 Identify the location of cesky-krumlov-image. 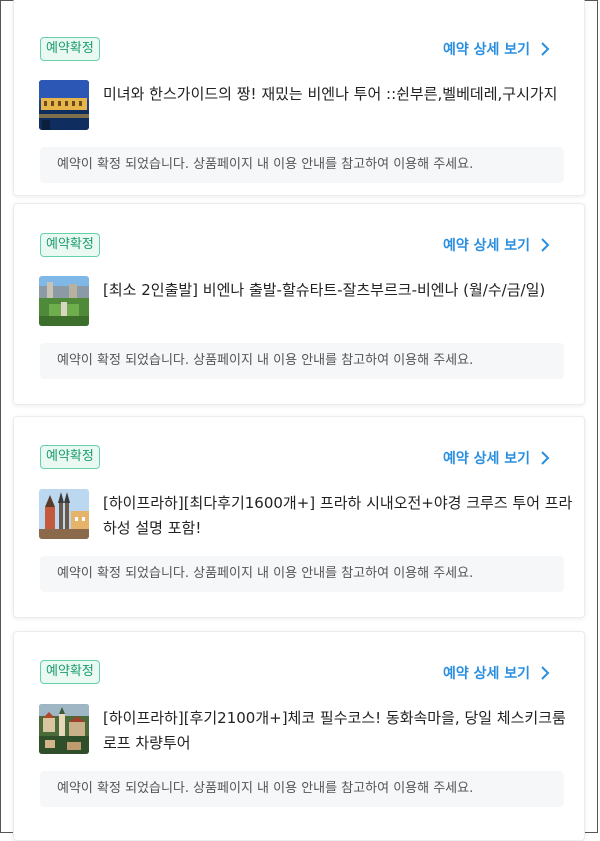
(64, 729).